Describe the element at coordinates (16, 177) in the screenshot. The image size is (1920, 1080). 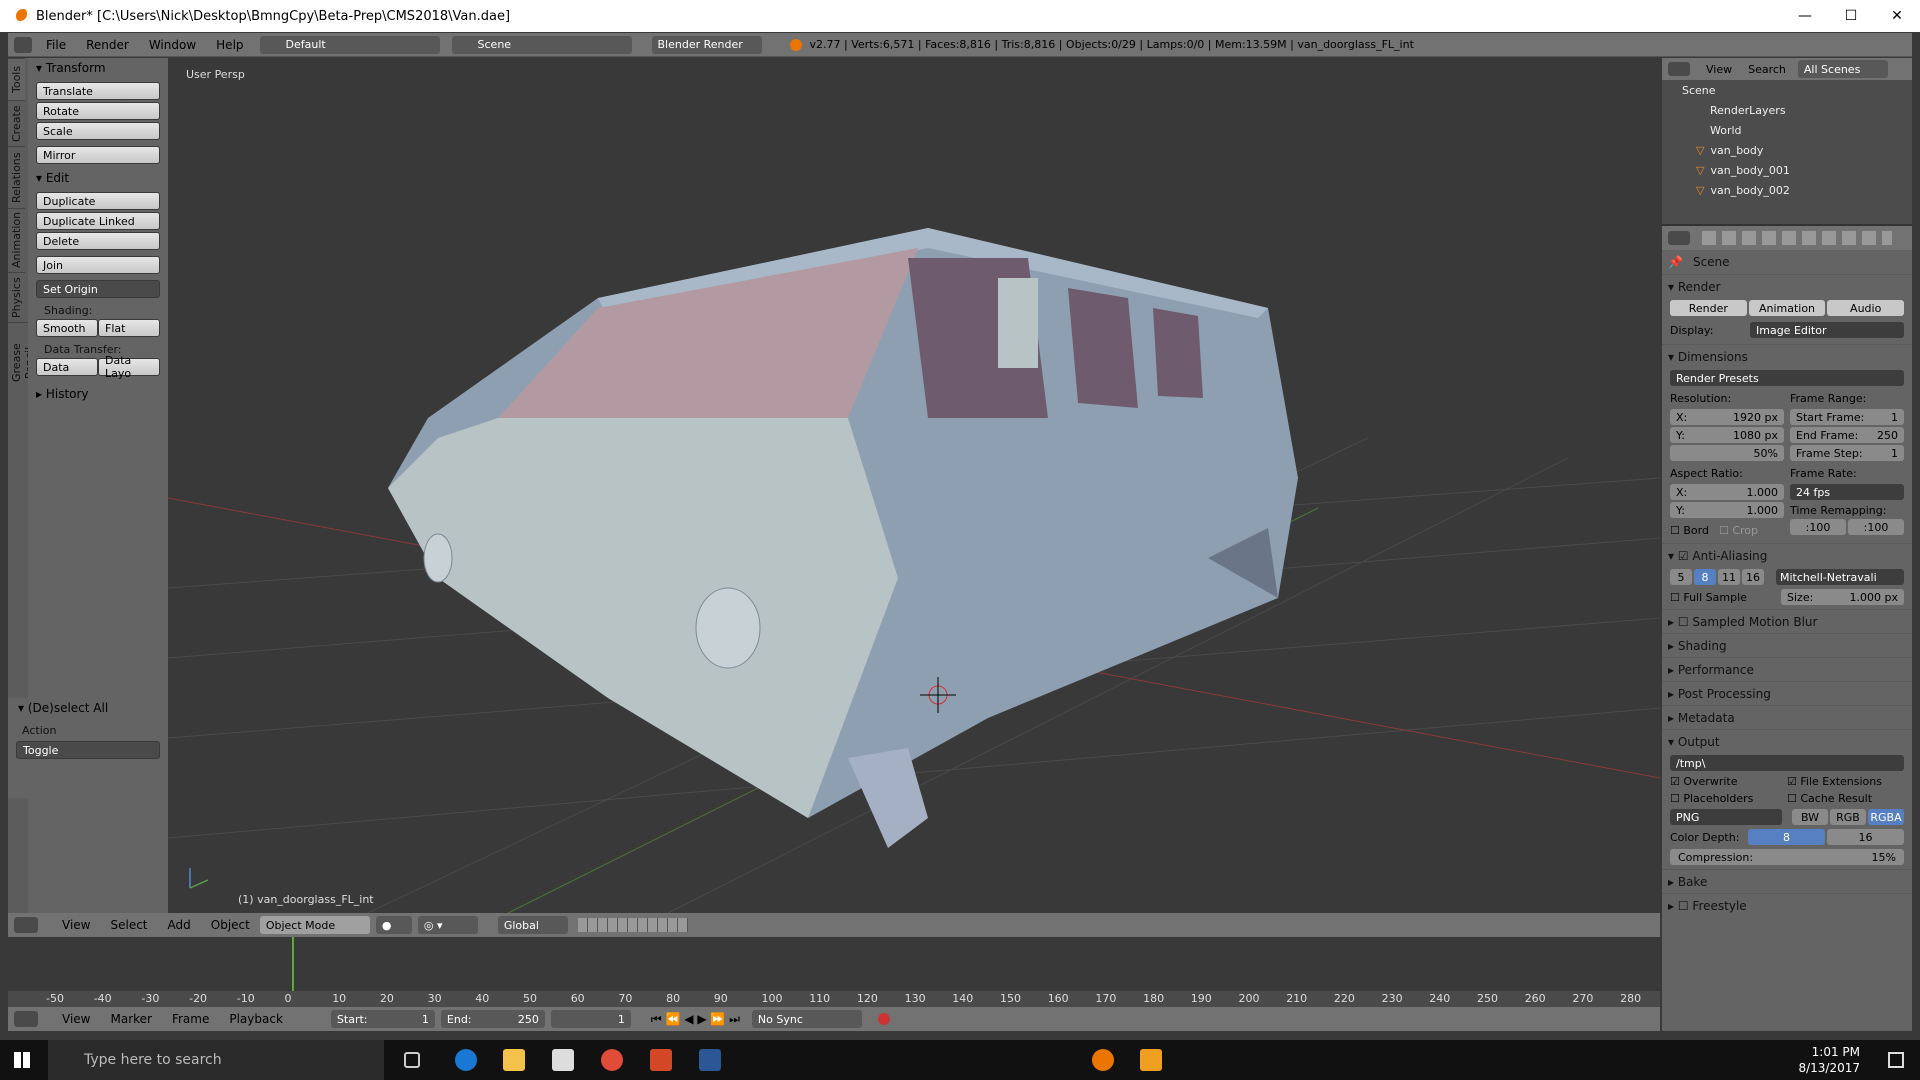
I see `tab-relations: Relations` at that location.